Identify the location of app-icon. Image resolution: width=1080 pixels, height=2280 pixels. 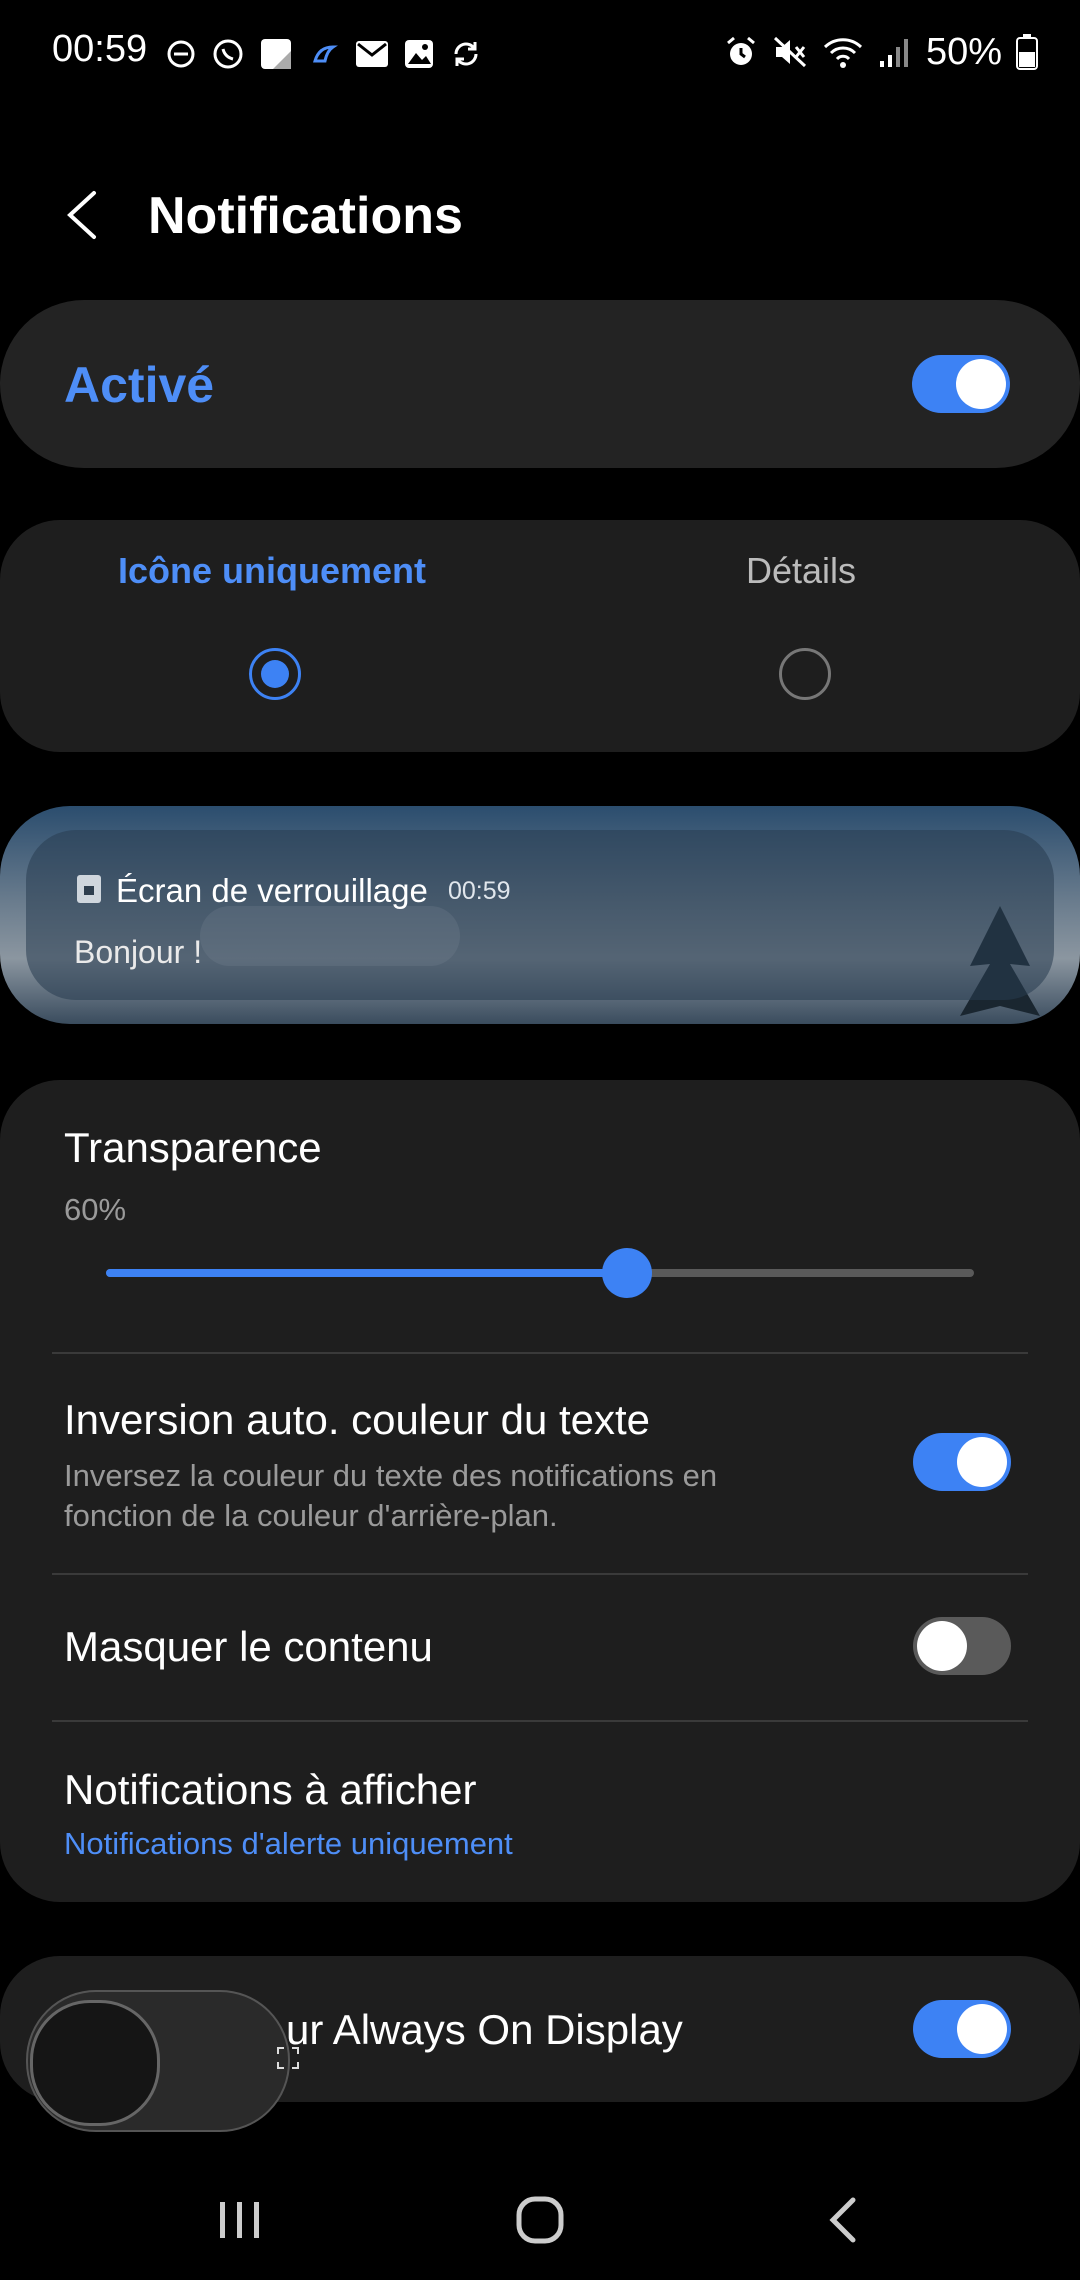
(325, 54).